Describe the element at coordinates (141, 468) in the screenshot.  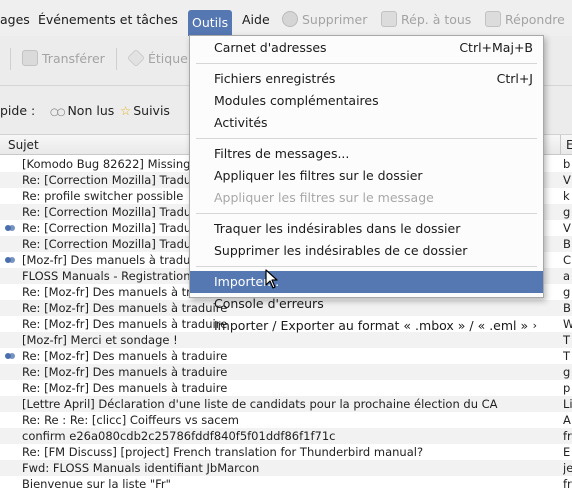
I see `row-subject: Fwd: FLOSS Manuals identifiant JbMarcon` at that location.